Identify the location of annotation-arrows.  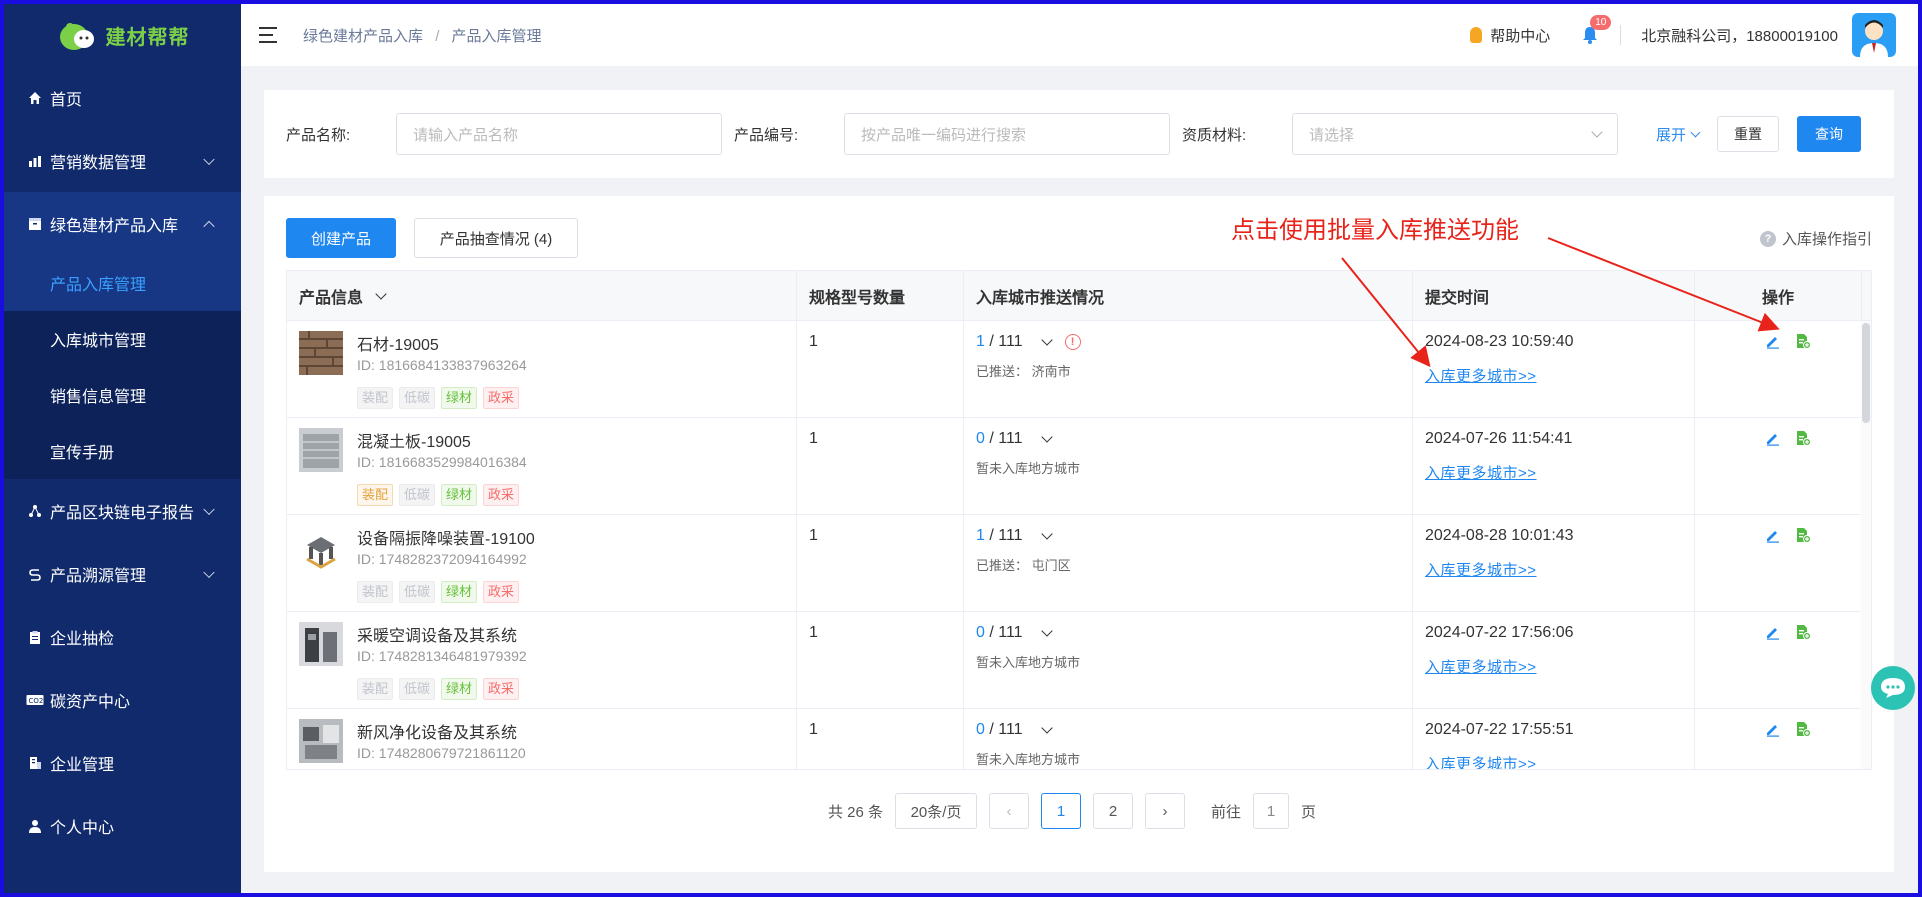
(1560, 302).